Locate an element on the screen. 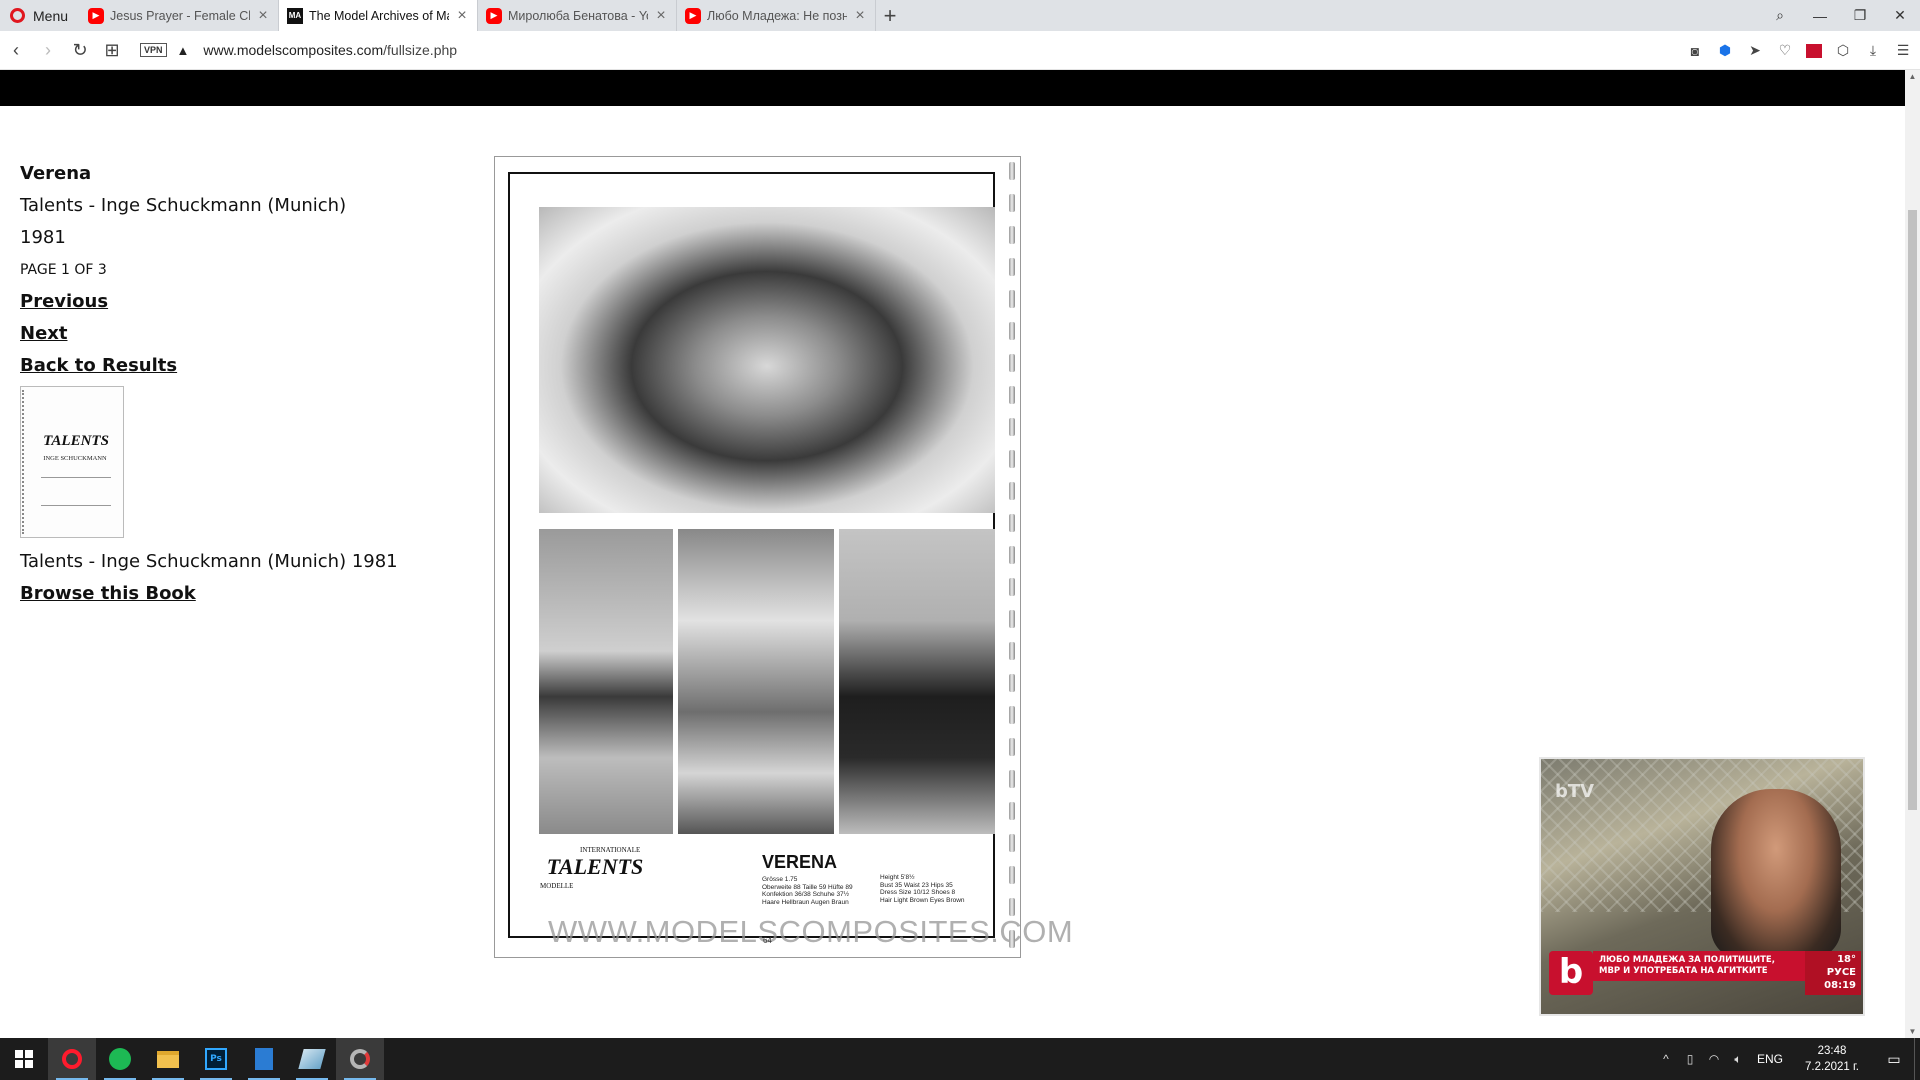 This screenshot has width=1920, height=1080. headline-line: ЛЮБО МЛАДЕЖА ЗА ПОЛИТИЦИТЕ, is located at coordinates (1687, 960).